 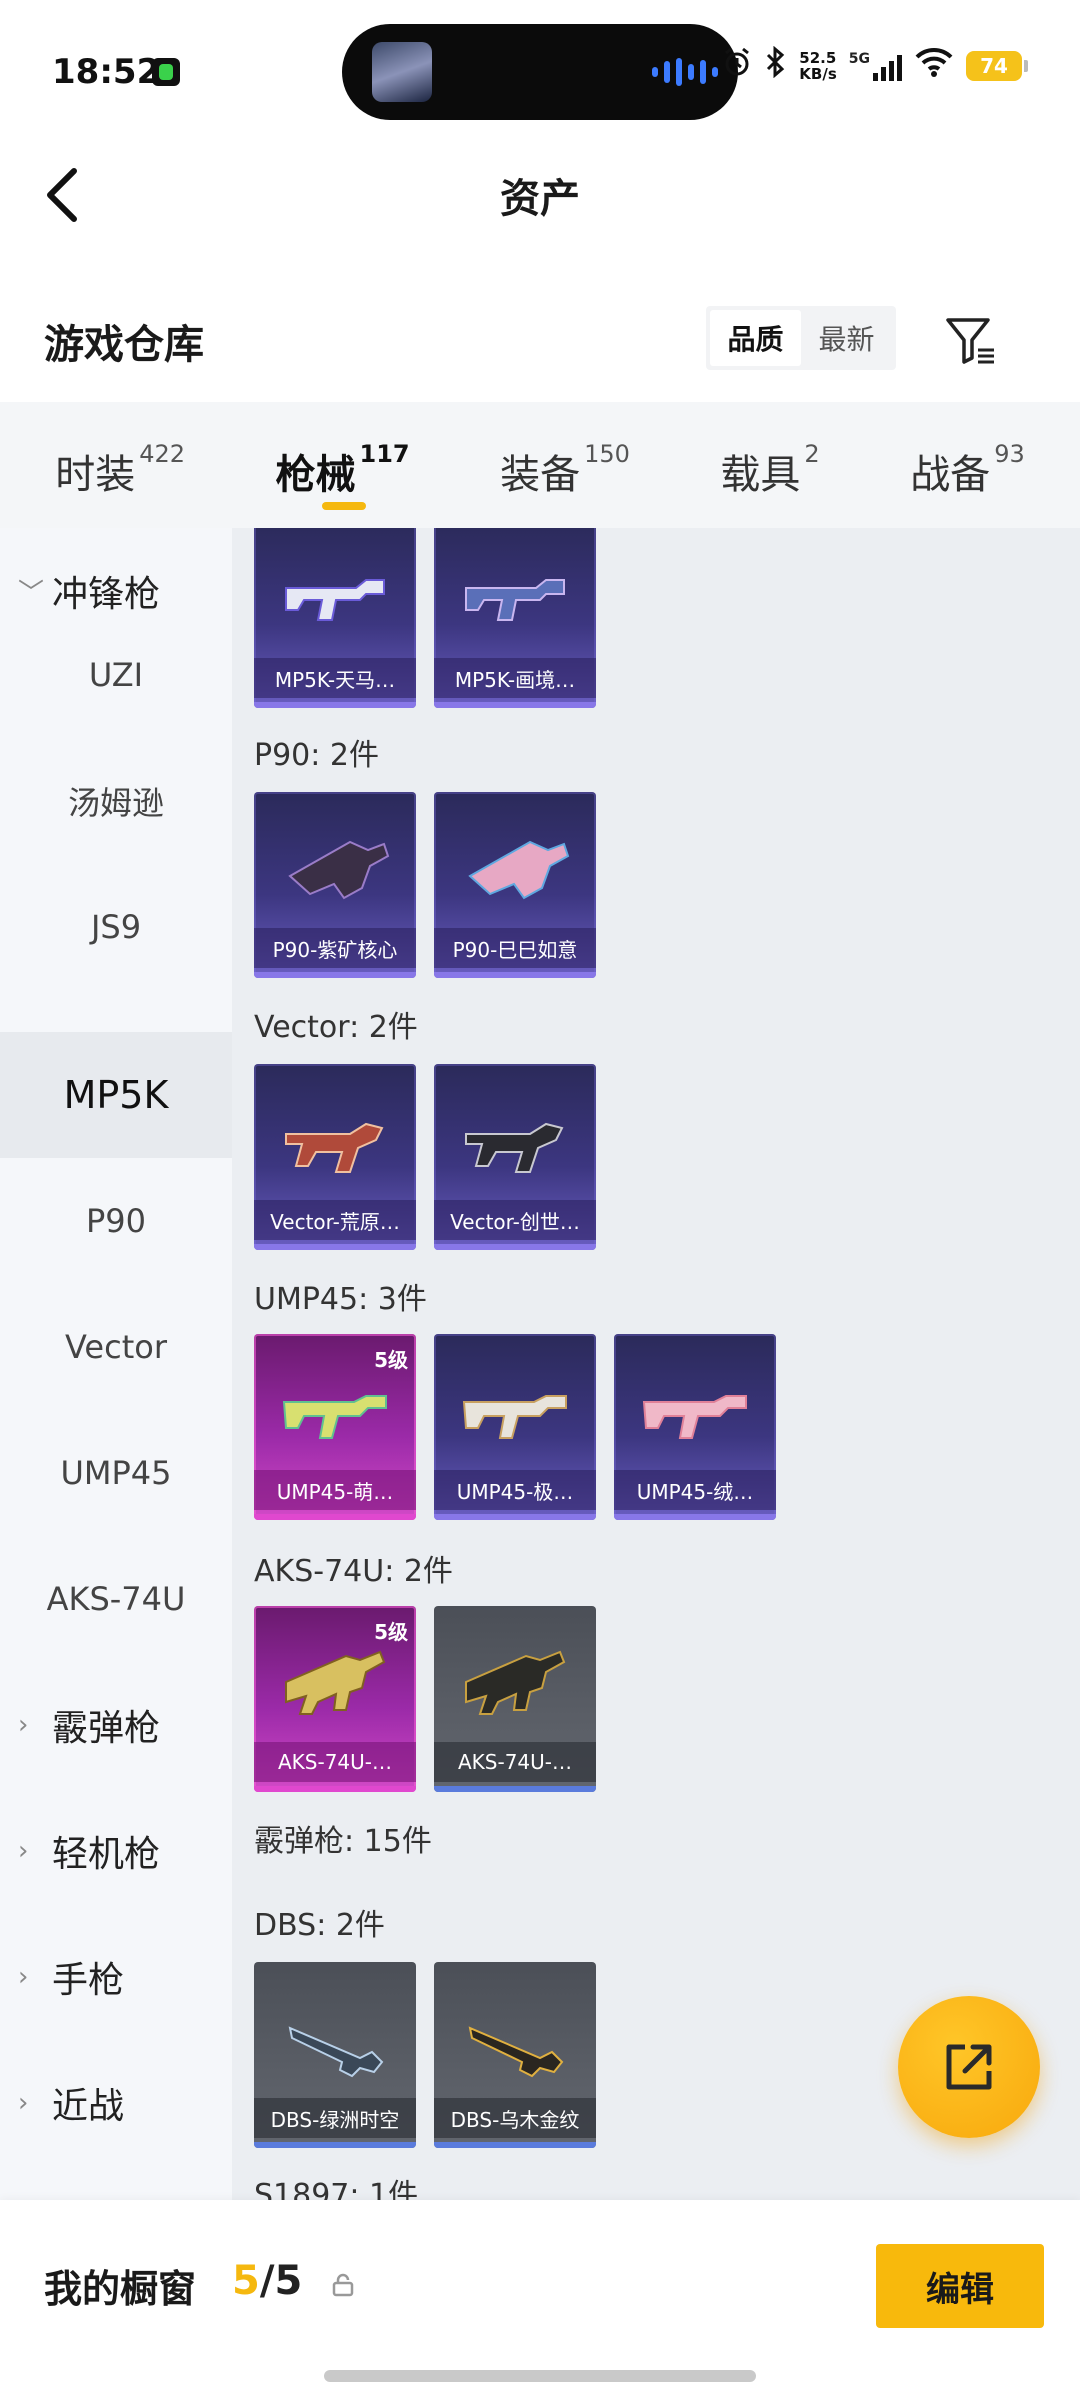 I want to click on sidebar-item-ump45: UMP45, so click(x=116, y=1473).